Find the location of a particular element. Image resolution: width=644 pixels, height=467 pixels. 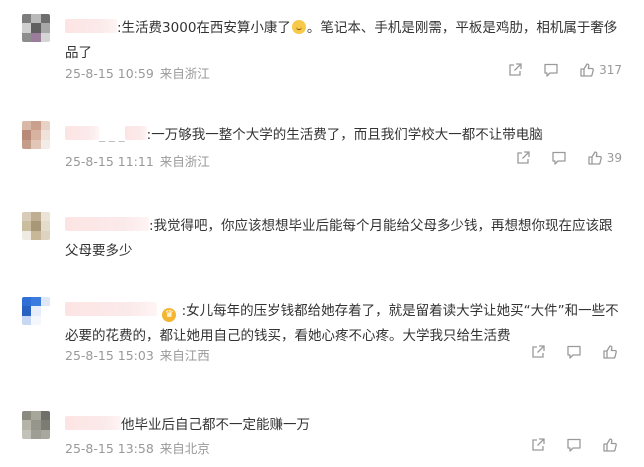

comment-location: 来自浙江 is located at coordinates (184, 73).